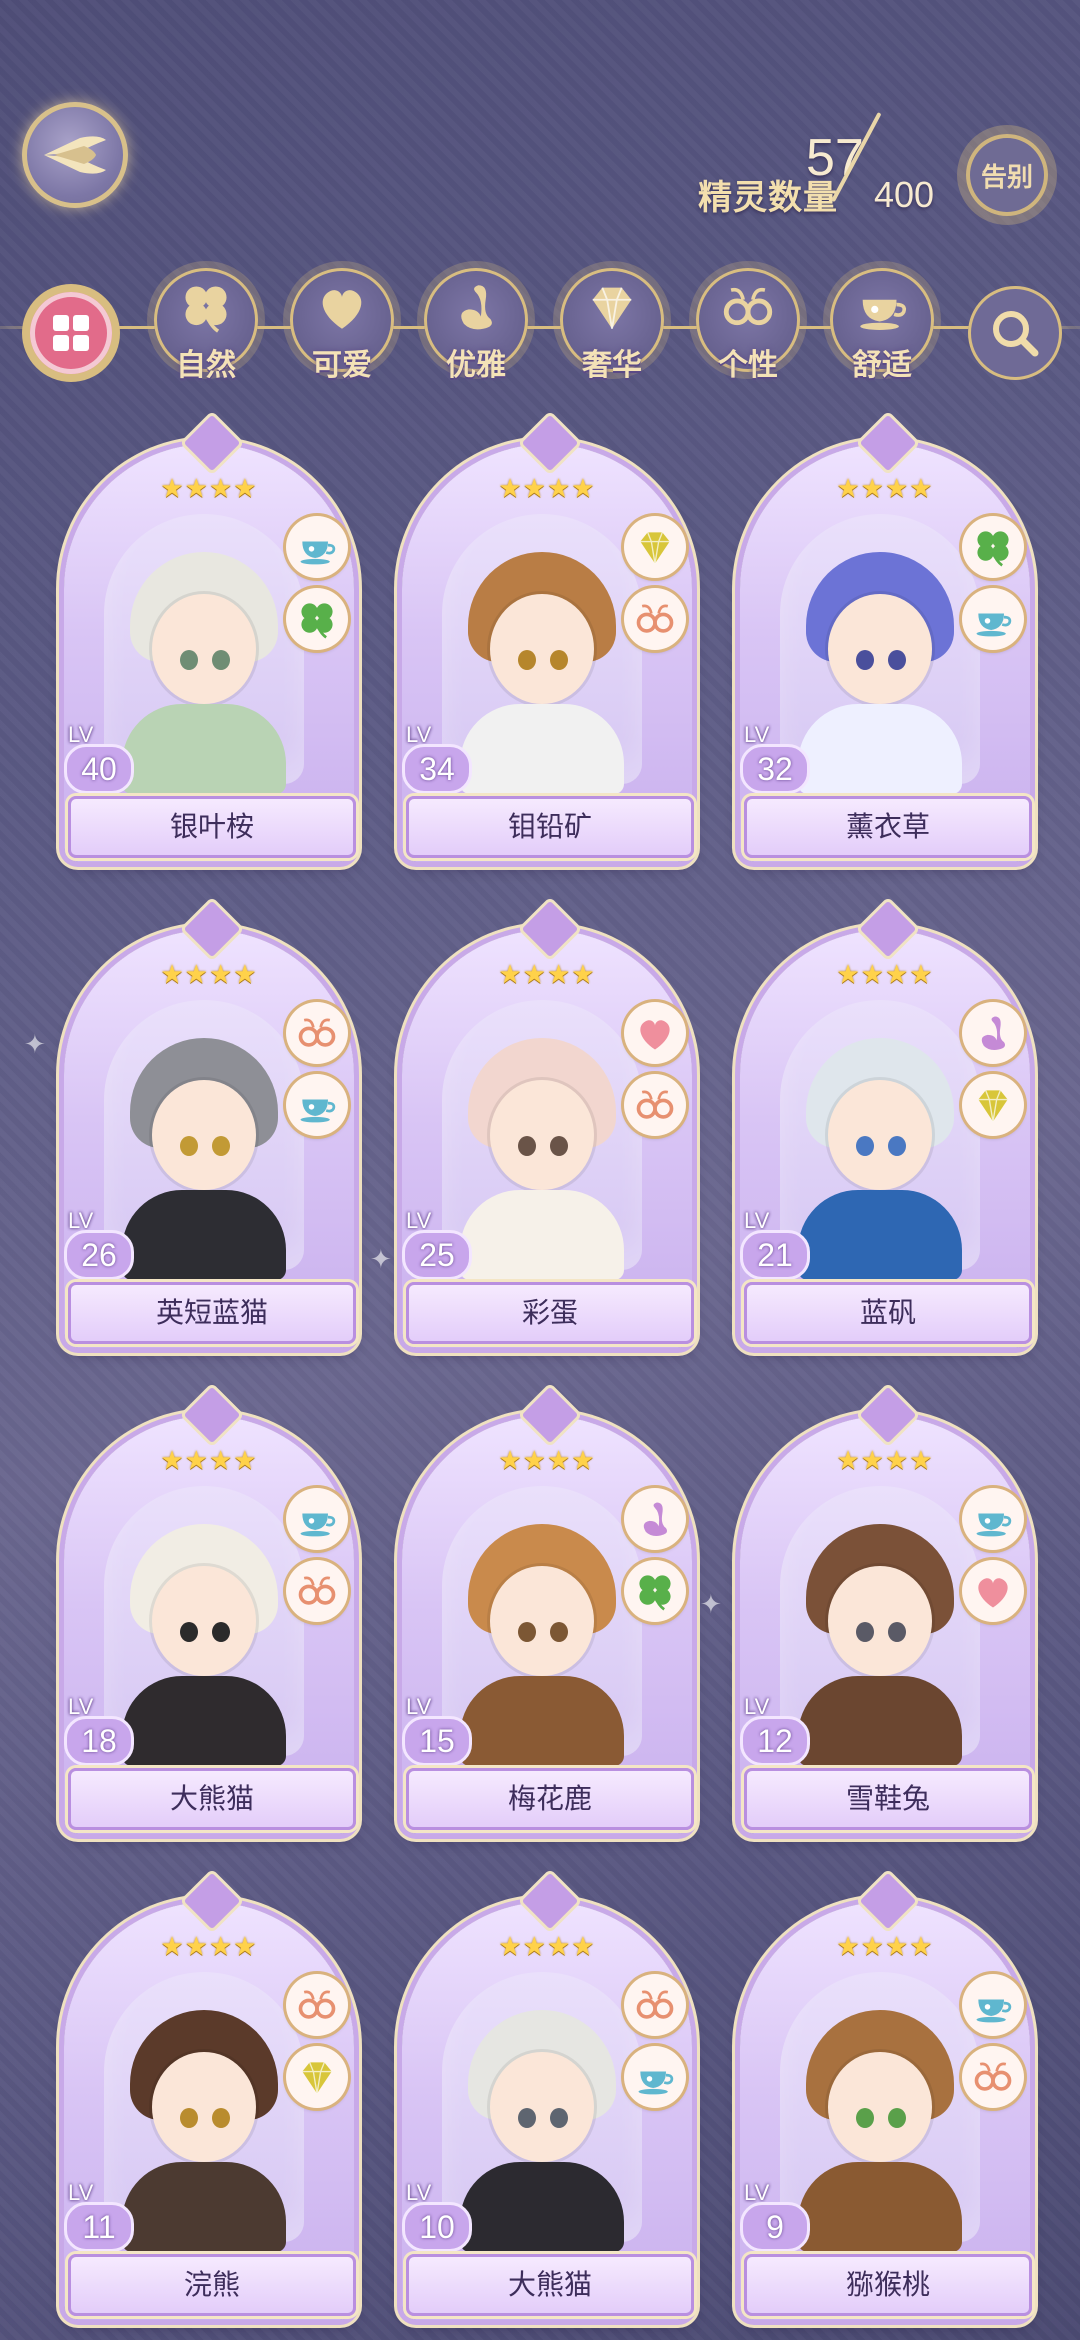 Image resolution: width=1080 pixels, height=2340 pixels. I want to click on back-button, so click(75, 155).